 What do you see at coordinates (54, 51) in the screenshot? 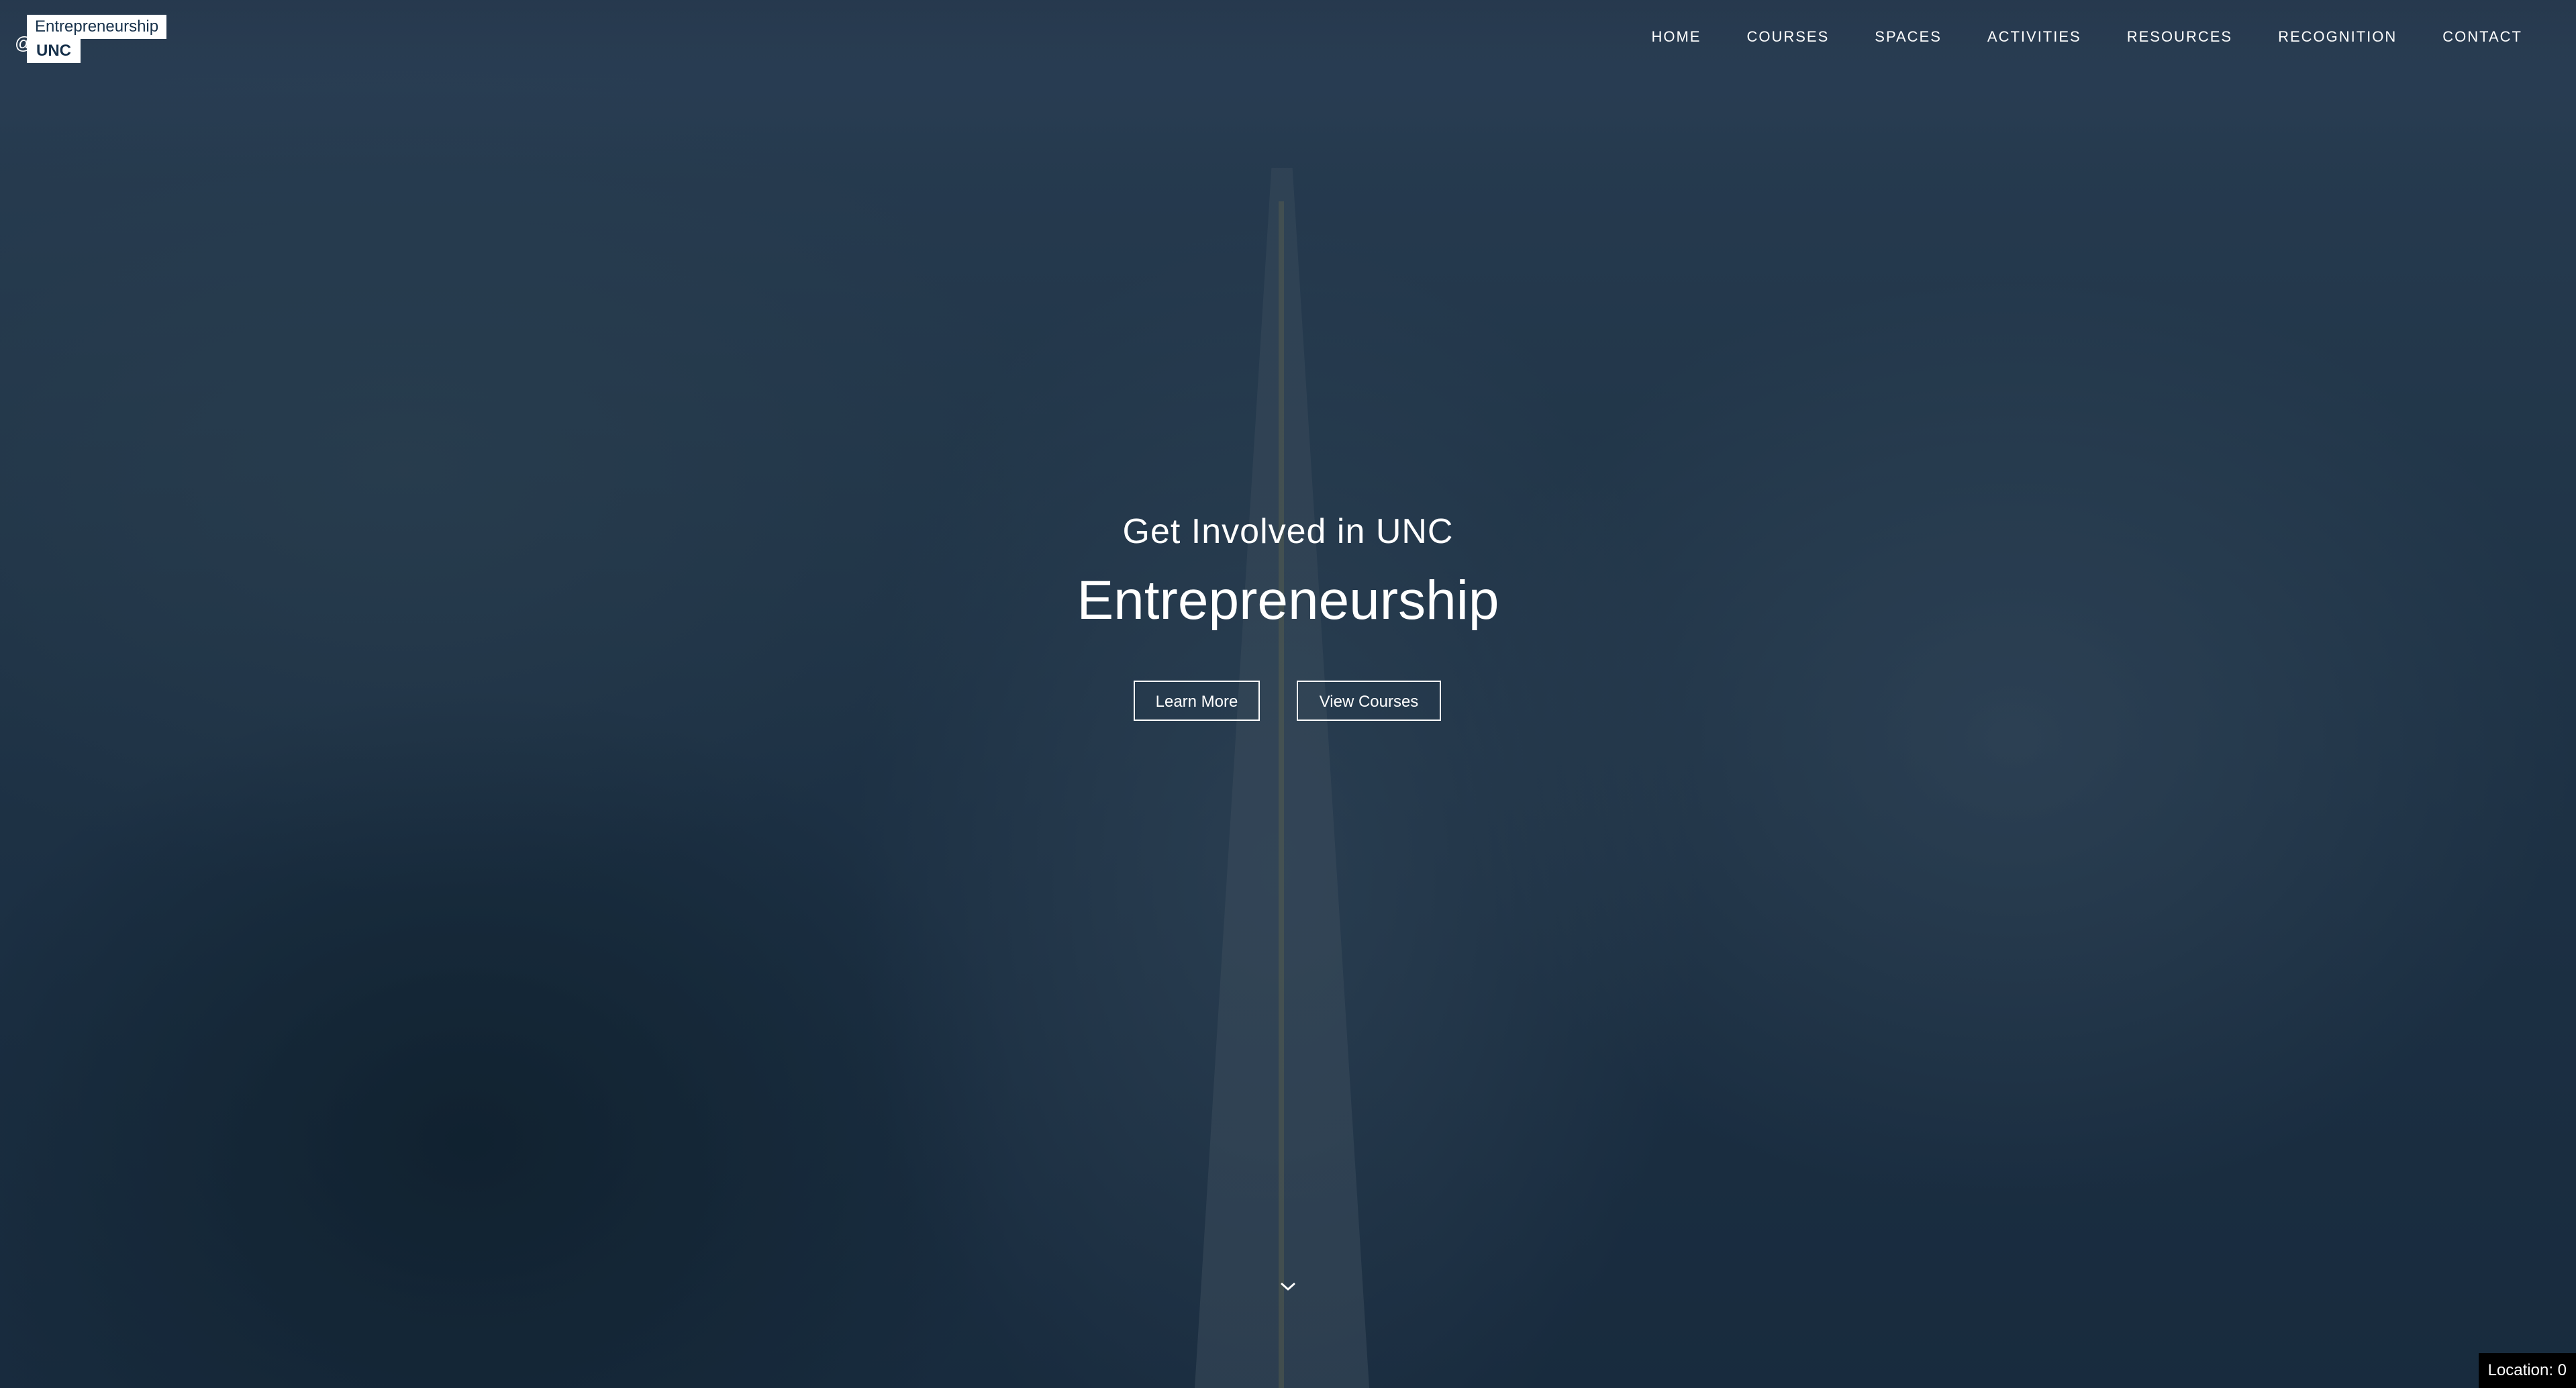
I see `logo-bottom-text: UNC` at bounding box center [54, 51].